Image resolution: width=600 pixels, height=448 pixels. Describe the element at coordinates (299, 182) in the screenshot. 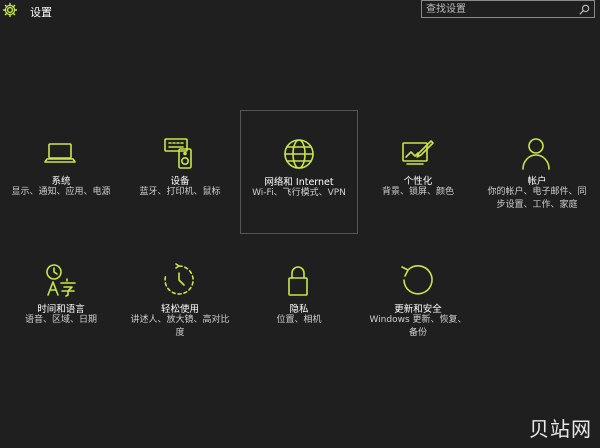

I see `tile-label: 网络和 Internet` at that location.